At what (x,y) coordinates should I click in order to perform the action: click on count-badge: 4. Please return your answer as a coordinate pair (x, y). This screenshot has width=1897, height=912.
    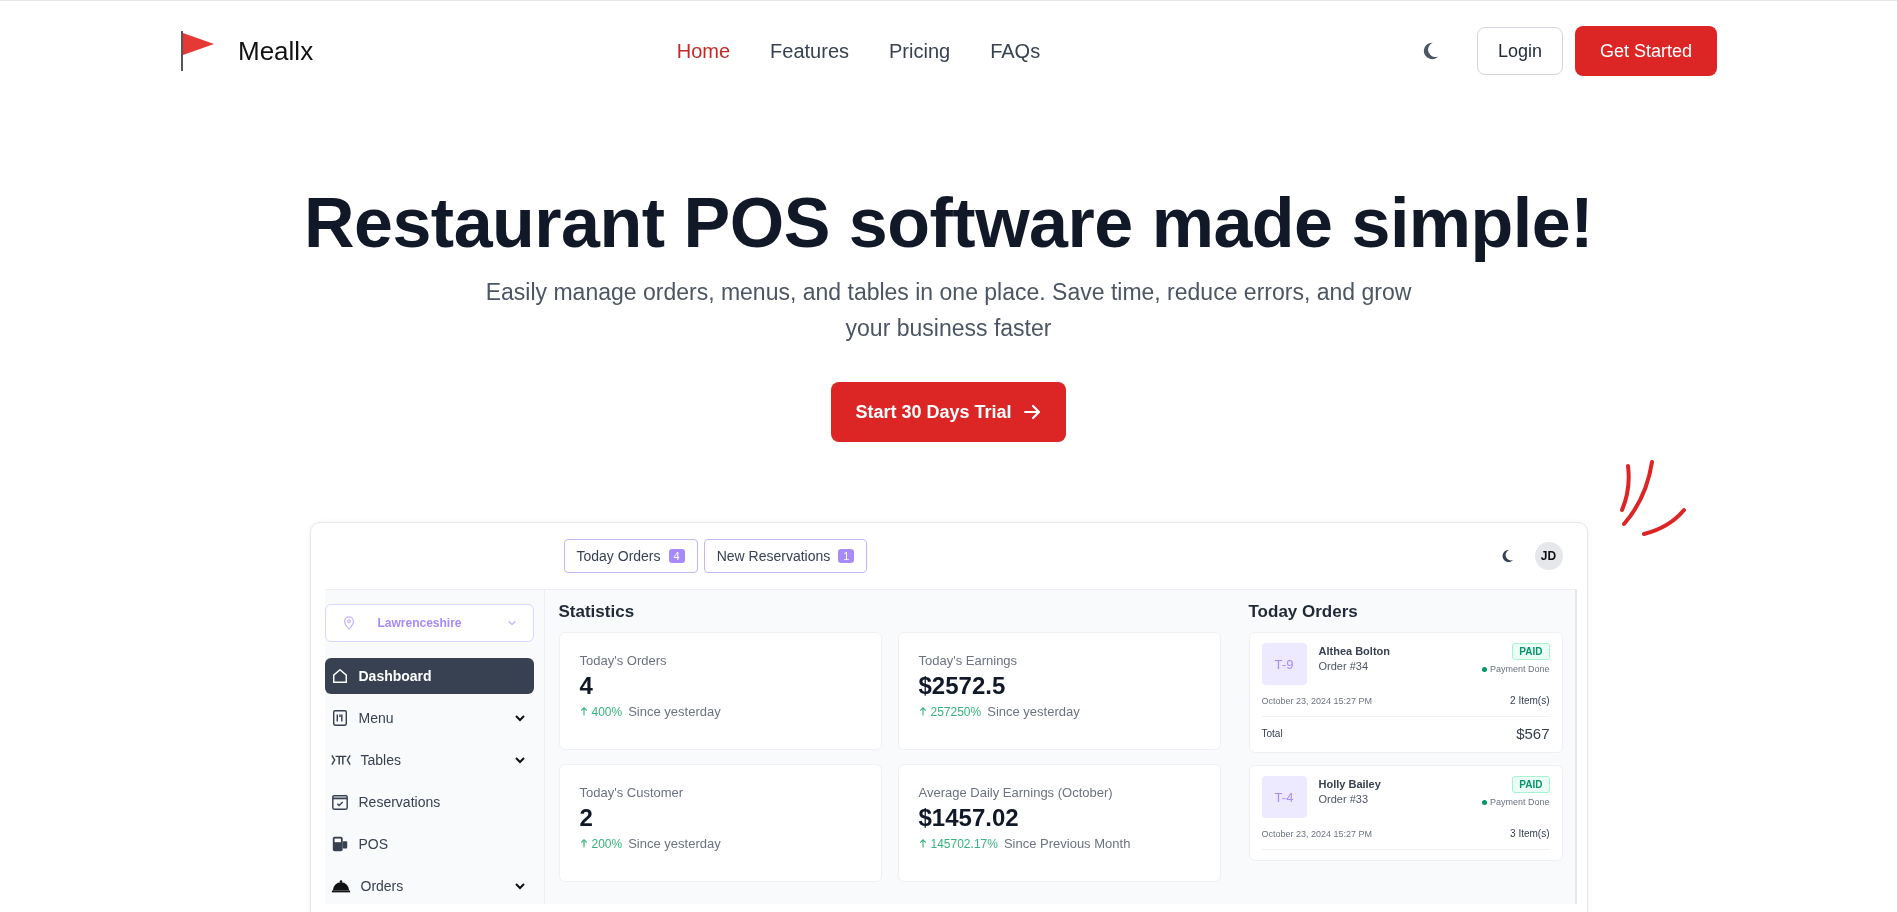
    Looking at the image, I should click on (676, 556).